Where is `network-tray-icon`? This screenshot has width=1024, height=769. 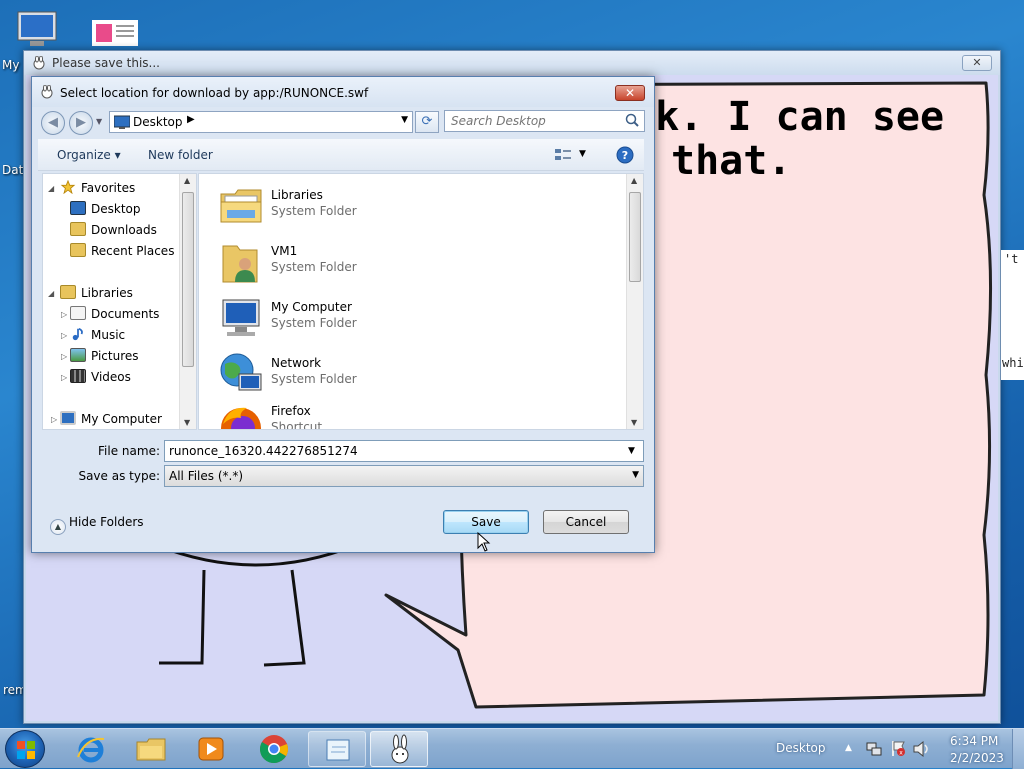
network-tray-icon is located at coordinates (874, 749).